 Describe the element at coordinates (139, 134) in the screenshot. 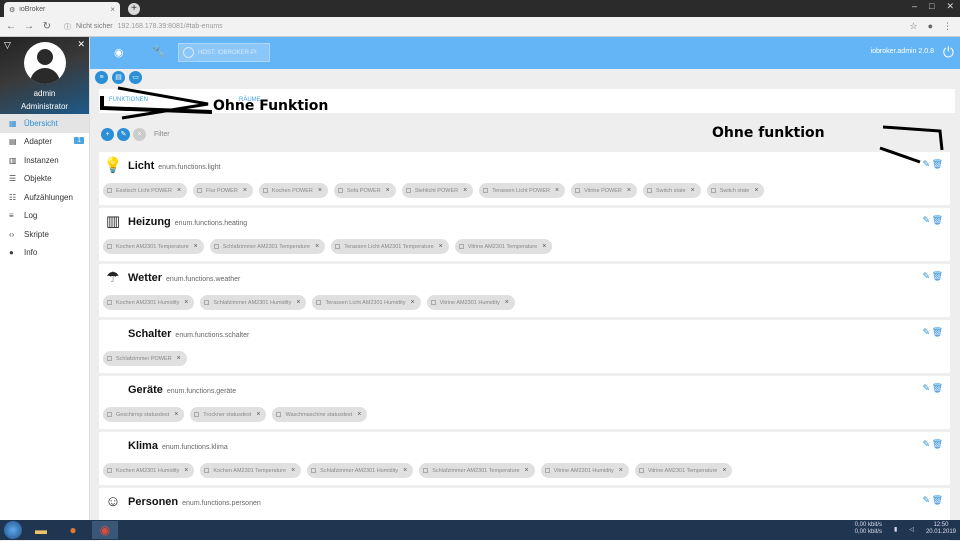

I see `delete-icon: ×` at that location.